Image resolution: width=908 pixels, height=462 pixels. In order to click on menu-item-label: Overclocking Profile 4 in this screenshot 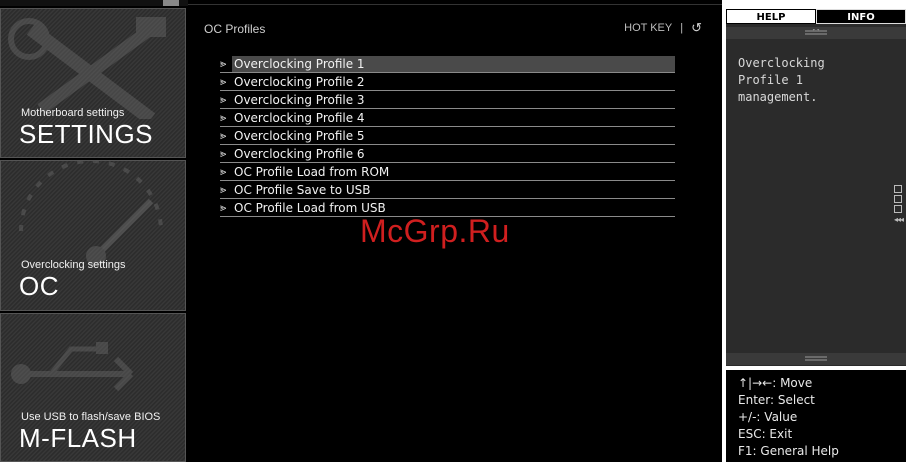, I will do `click(299, 118)`.